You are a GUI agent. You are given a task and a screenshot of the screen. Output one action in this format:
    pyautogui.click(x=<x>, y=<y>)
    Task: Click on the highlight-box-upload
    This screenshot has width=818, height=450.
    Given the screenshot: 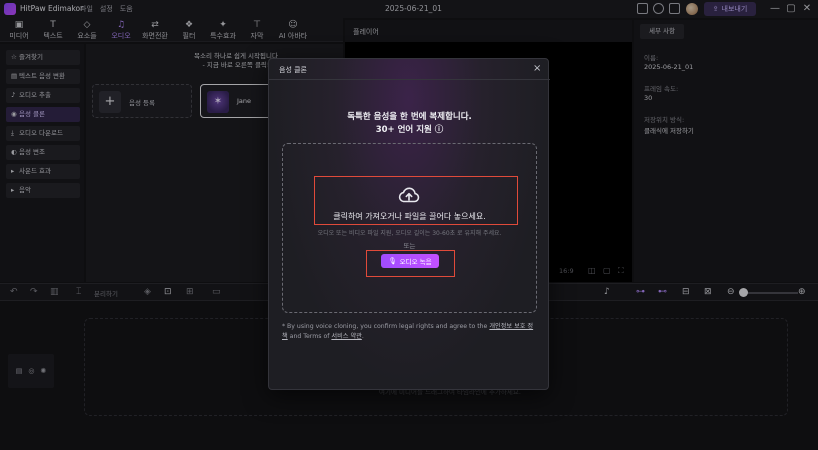 What is the action you would take?
    pyautogui.click(x=416, y=200)
    